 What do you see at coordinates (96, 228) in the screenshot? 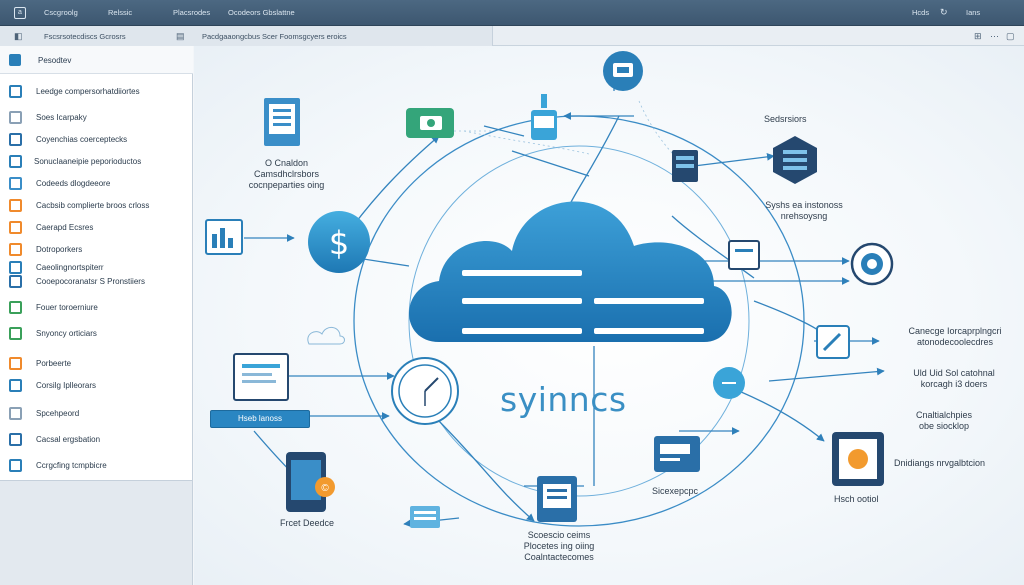
I see `sidebar-item: Caerapd Ecsres` at bounding box center [96, 228].